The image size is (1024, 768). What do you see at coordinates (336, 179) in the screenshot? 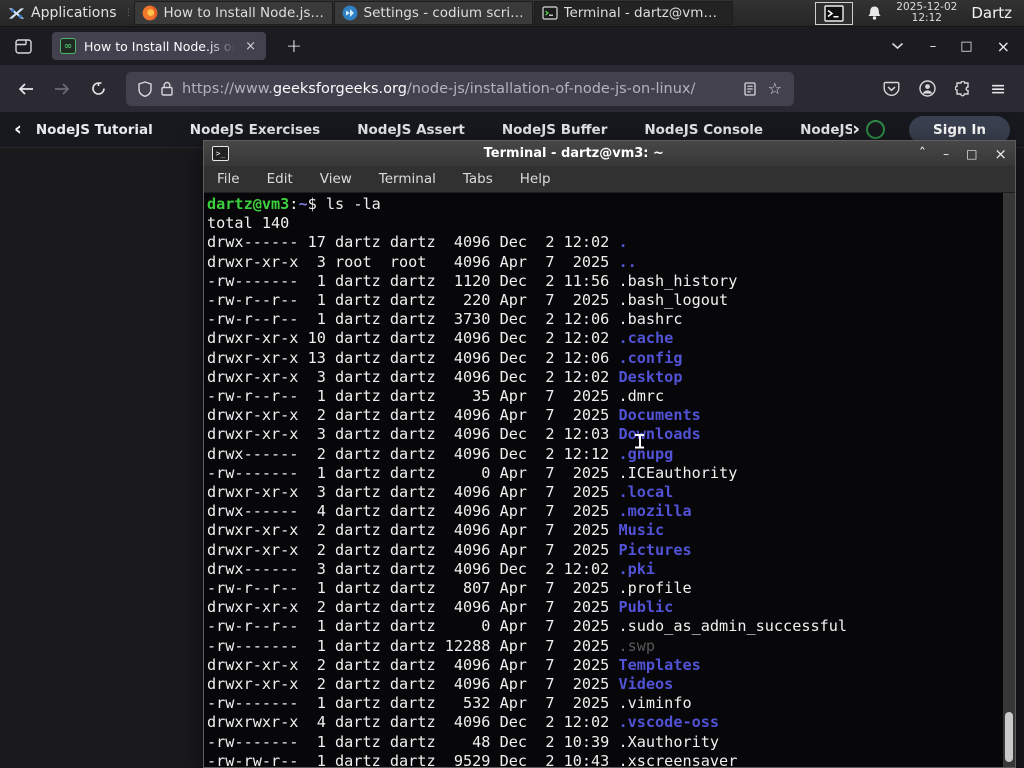
I see `menu-view: View` at bounding box center [336, 179].